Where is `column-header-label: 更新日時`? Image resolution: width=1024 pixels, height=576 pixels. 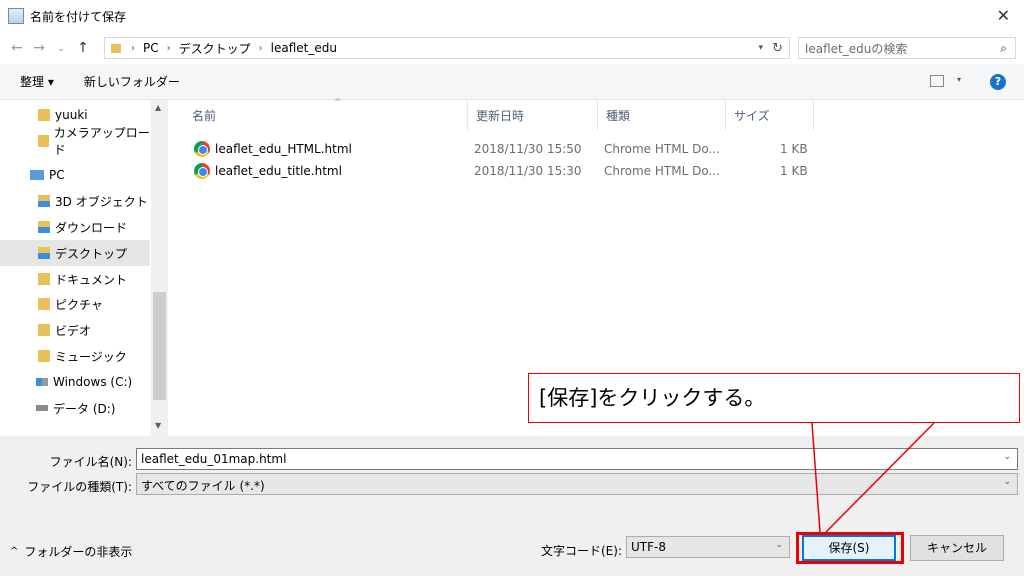
column-header-label: 更新日時 is located at coordinates (500, 115).